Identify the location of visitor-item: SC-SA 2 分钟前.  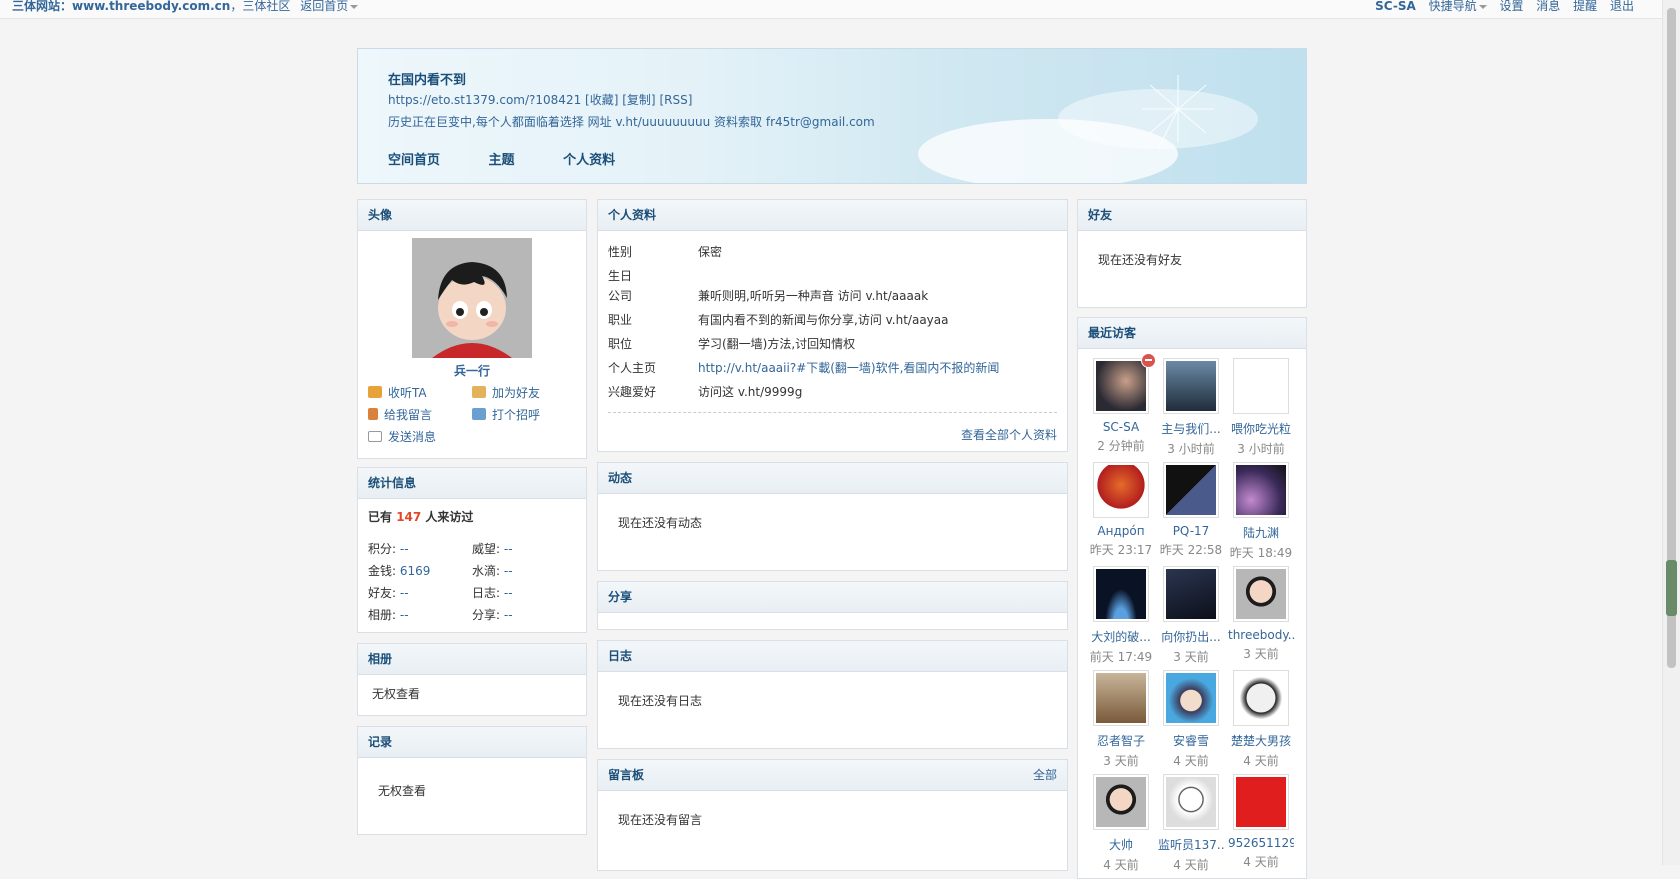
(1122, 403).